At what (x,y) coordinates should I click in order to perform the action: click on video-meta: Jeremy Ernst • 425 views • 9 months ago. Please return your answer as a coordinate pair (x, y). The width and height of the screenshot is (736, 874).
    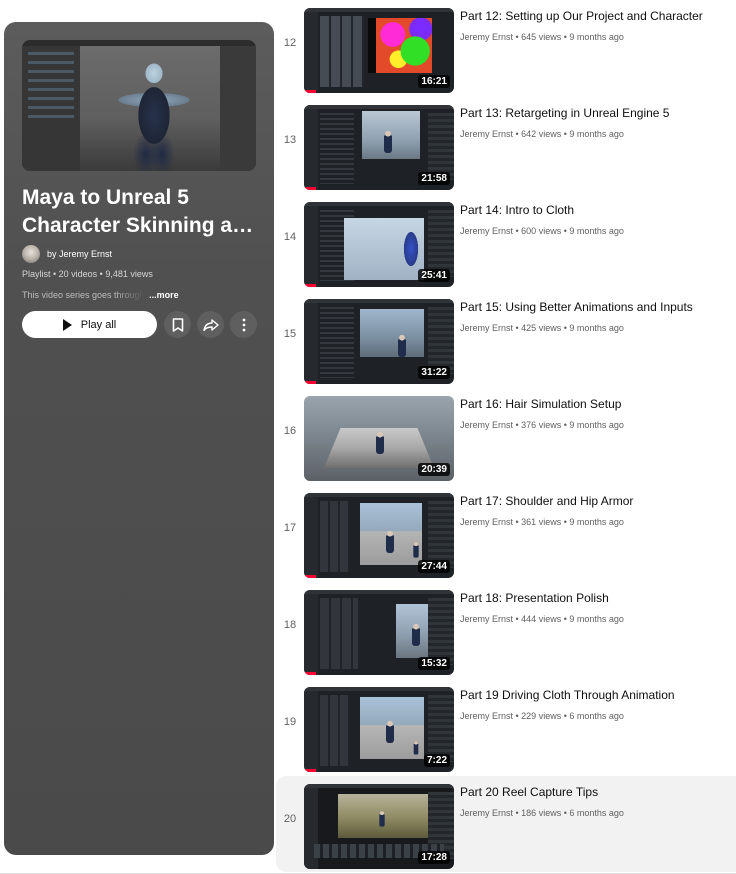
    Looking at the image, I should click on (542, 328).